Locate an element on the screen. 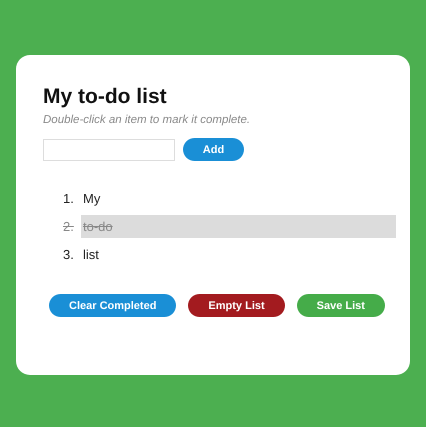 Image resolution: width=426 pixels, height=427 pixels. add-button: Add is located at coordinates (213, 149).